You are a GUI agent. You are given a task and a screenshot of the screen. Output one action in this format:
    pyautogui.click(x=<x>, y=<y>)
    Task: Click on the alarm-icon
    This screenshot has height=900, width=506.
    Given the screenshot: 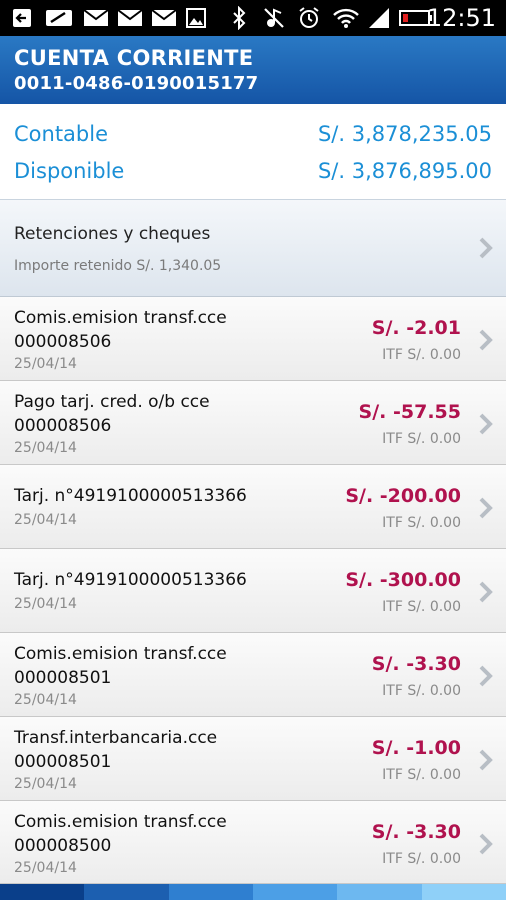 What is the action you would take?
    pyautogui.click(x=309, y=18)
    